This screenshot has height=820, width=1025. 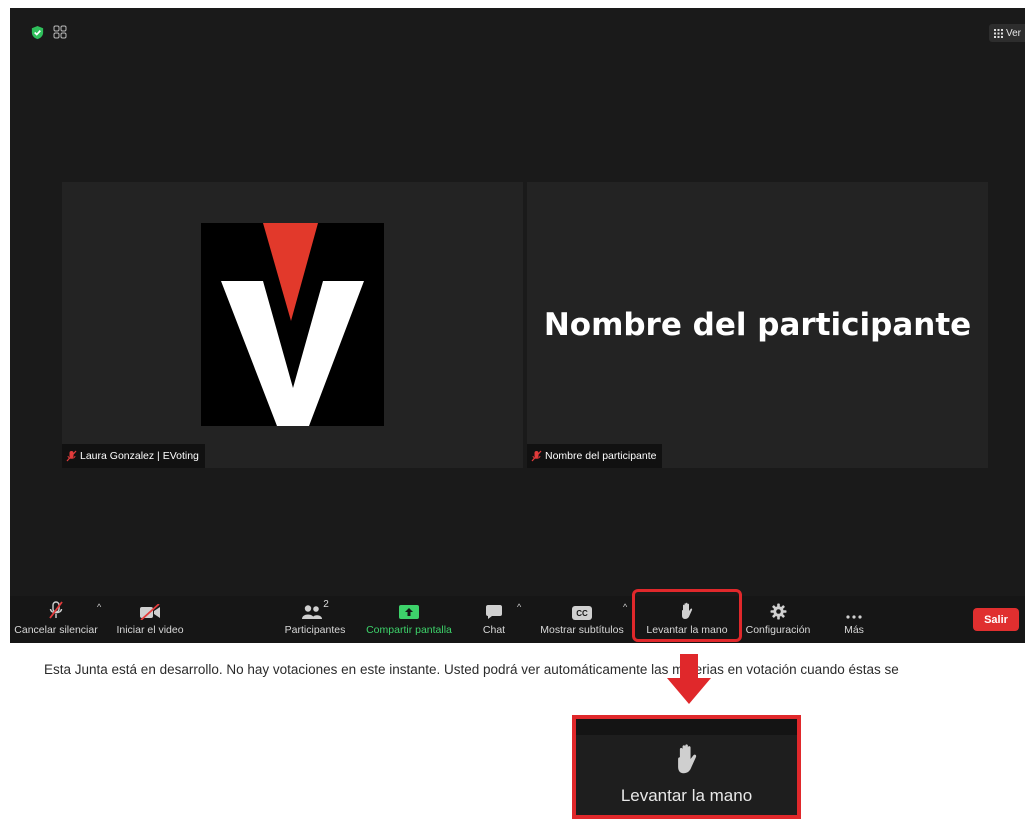 I want to click on name-tag: Nombre del participante, so click(x=595, y=456).